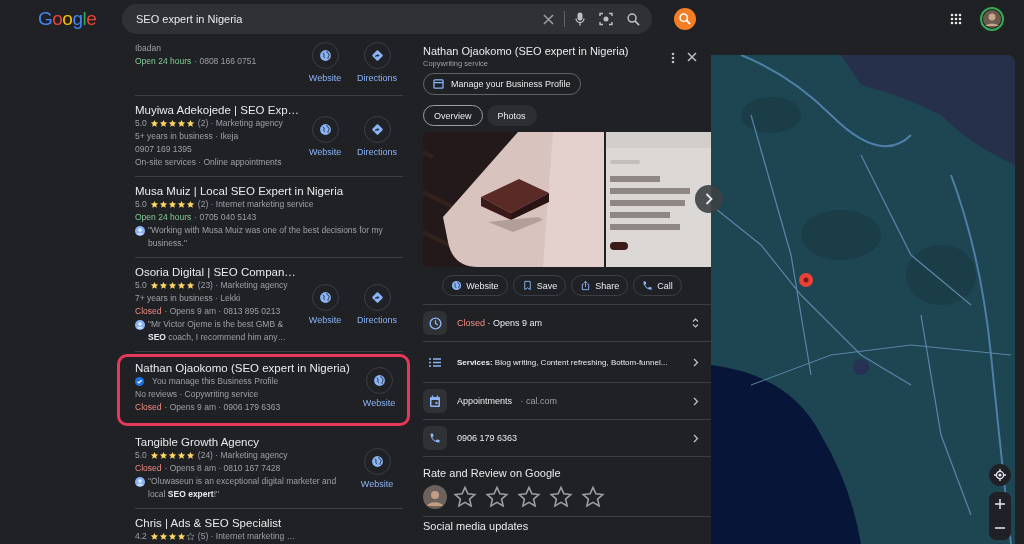 The width and height of the screenshot is (1024, 544). I want to click on close-icon, so click(692, 57).